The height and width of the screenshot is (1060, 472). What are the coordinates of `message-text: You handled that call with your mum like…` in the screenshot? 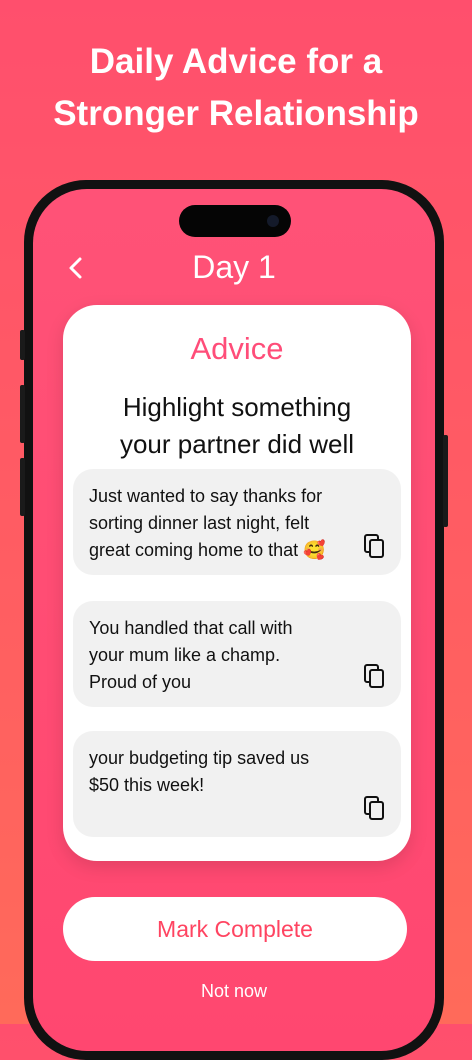 It's located at (224, 655).